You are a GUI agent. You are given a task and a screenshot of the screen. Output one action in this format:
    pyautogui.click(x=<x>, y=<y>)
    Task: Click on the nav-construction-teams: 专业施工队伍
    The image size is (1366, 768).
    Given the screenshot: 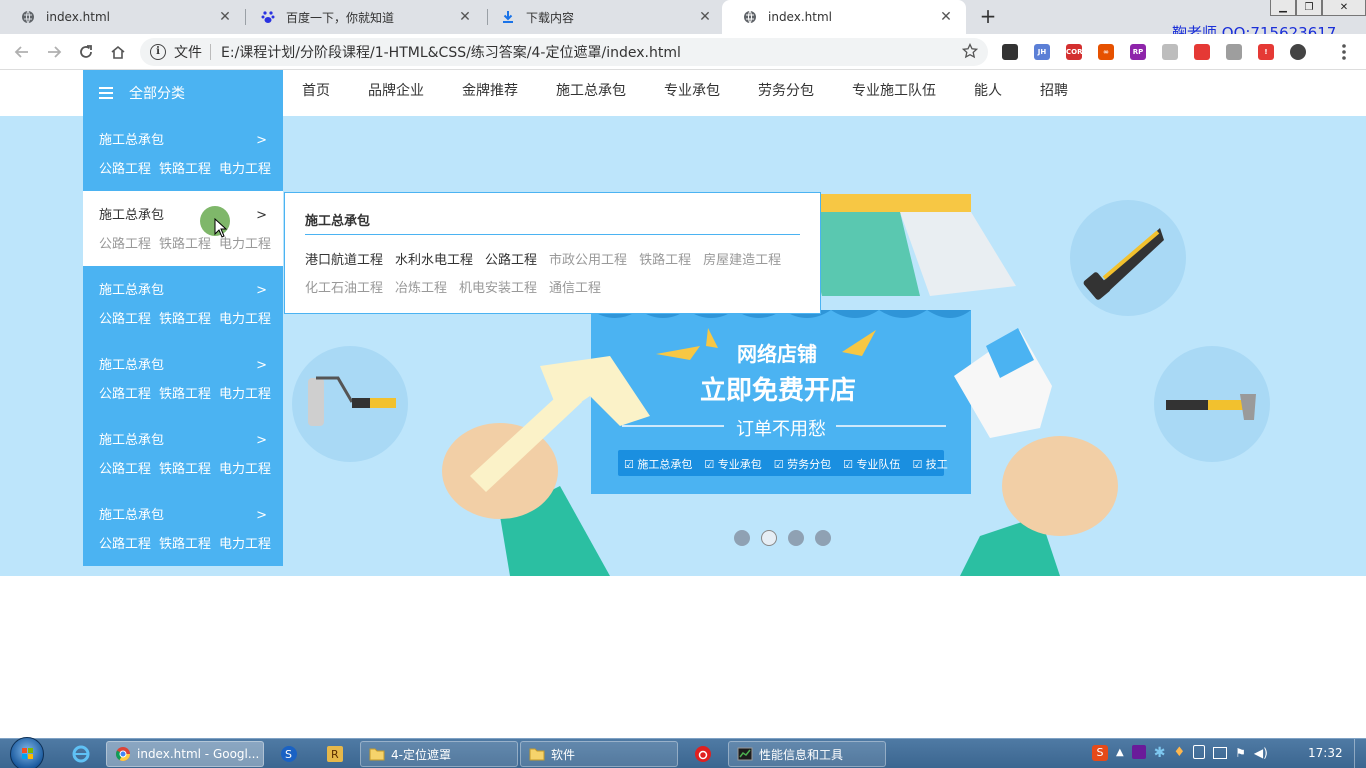 What is the action you would take?
    pyautogui.click(x=894, y=93)
    